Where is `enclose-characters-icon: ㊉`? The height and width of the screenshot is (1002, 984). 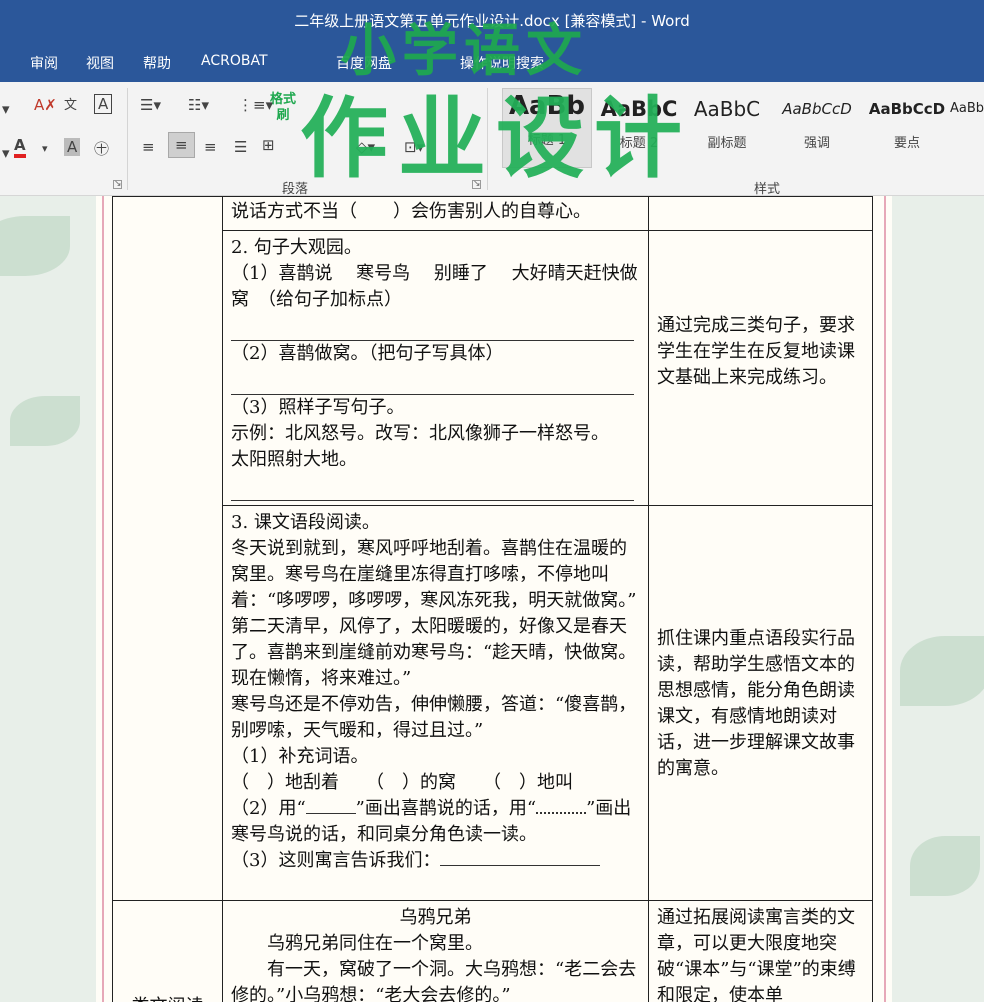 enclose-characters-icon: ㊉ is located at coordinates (101, 148).